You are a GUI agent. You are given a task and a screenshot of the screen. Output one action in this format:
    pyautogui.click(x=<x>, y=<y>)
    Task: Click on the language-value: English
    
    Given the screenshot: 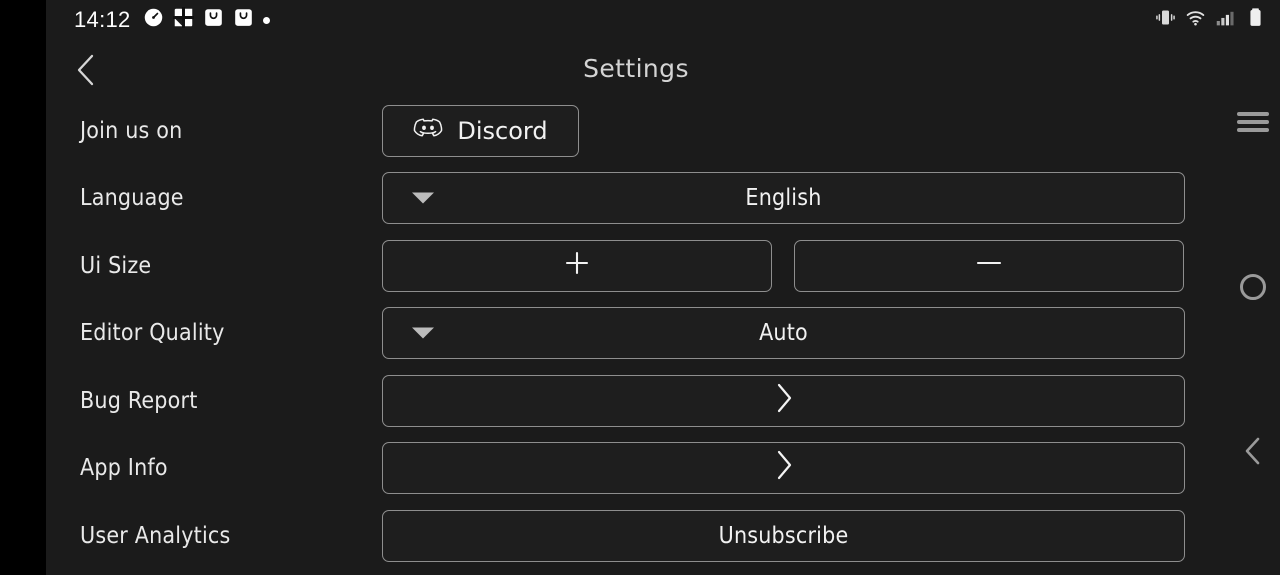 What is the action you would take?
    pyautogui.click(x=783, y=198)
    